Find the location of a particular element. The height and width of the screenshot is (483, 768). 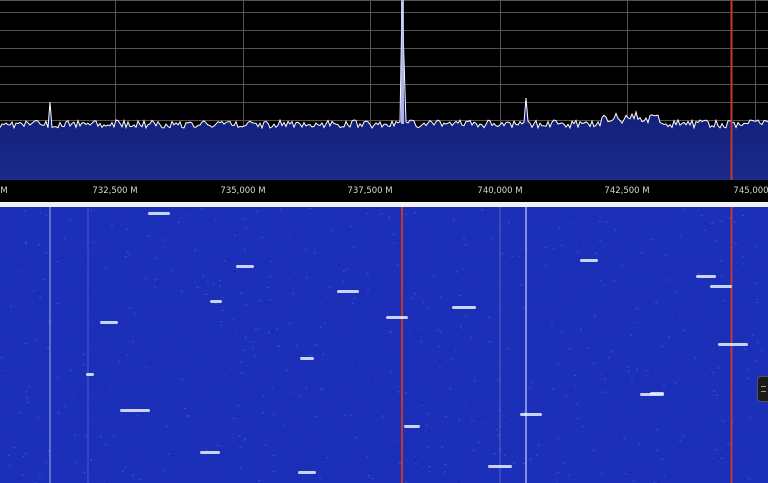

drag-handle-icon is located at coordinates (762, 389).